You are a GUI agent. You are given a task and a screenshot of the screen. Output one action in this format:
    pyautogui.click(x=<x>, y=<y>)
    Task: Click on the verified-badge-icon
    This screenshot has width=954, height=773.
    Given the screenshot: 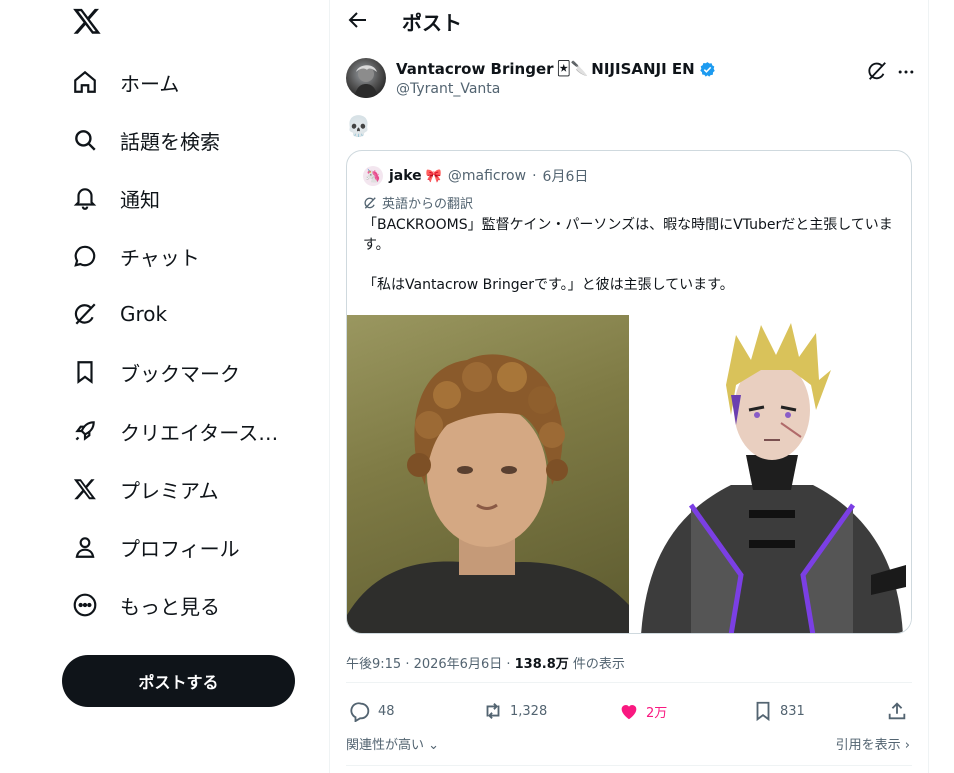 What is the action you would take?
    pyautogui.click(x=707, y=69)
    